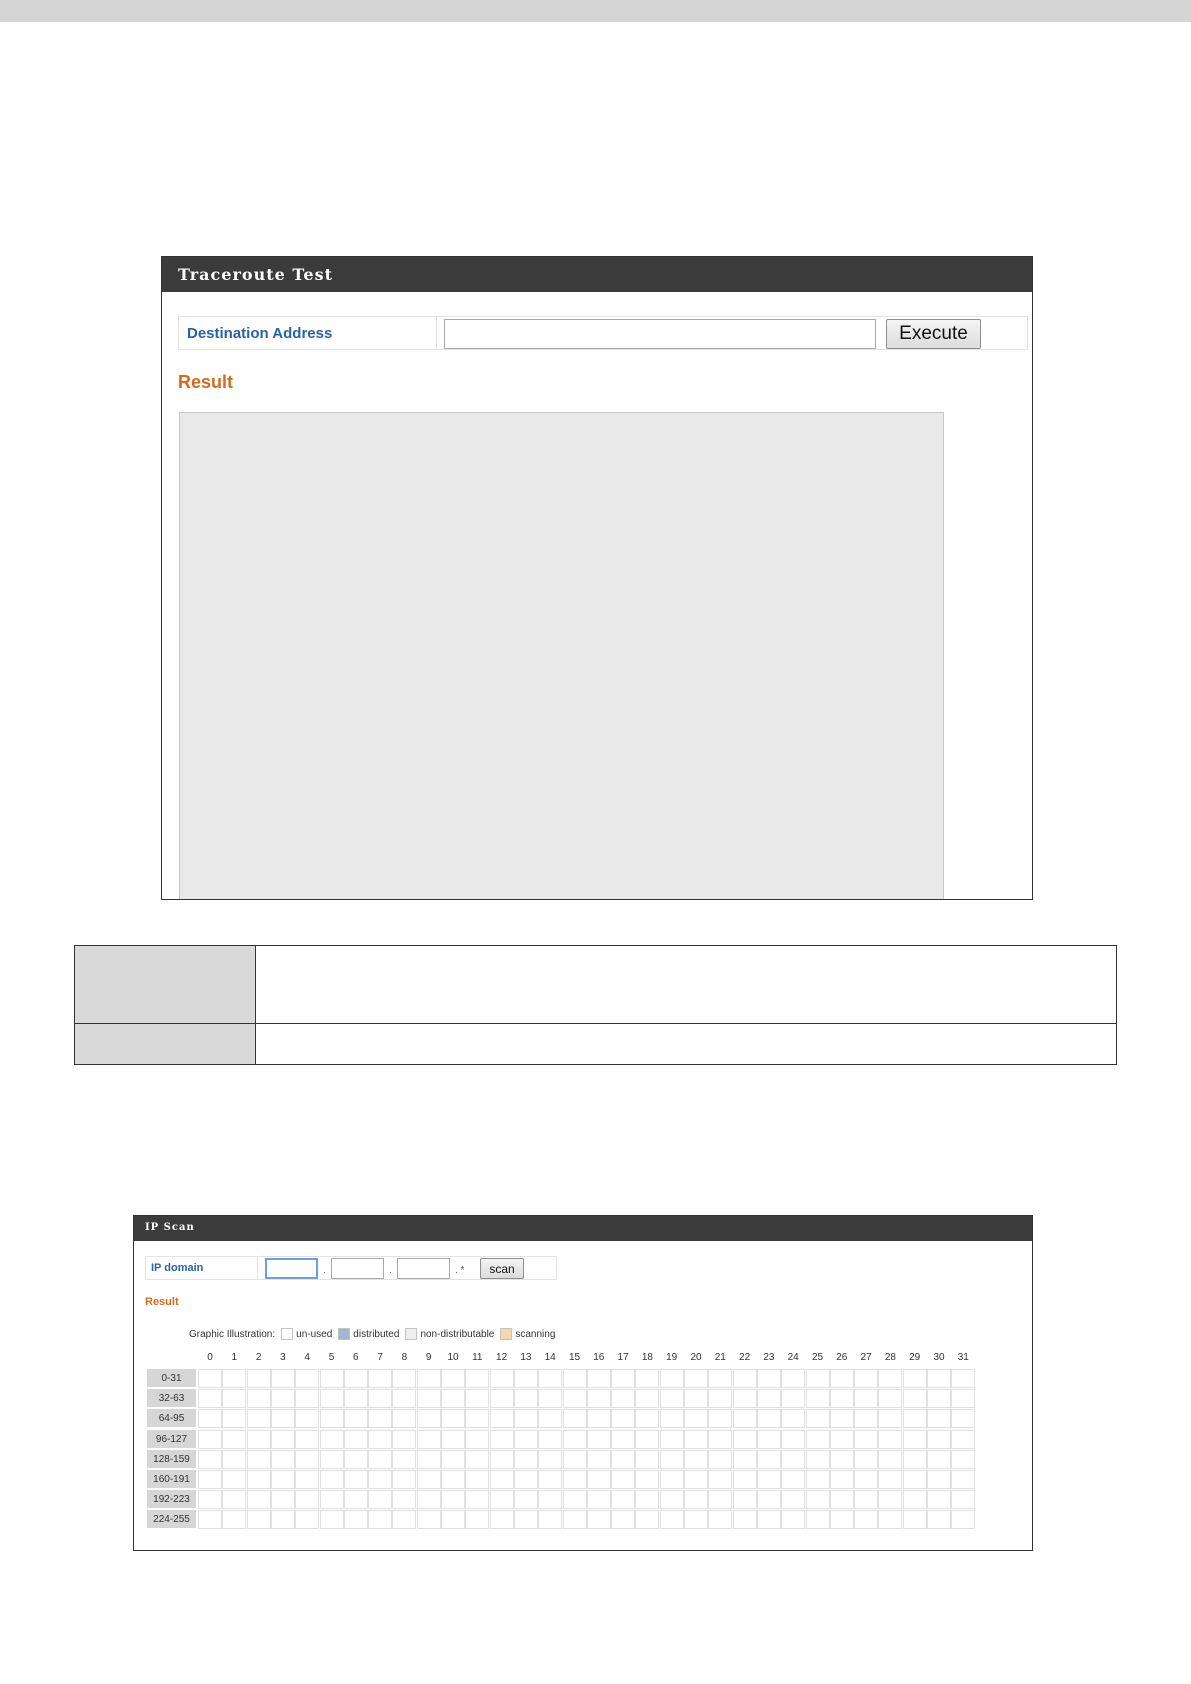 Image resolution: width=1191 pixels, height=1684 pixels. What do you see at coordinates (171, 1438) in the screenshot?
I see `ip-grid-row-label: 96-127` at bounding box center [171, 1438].